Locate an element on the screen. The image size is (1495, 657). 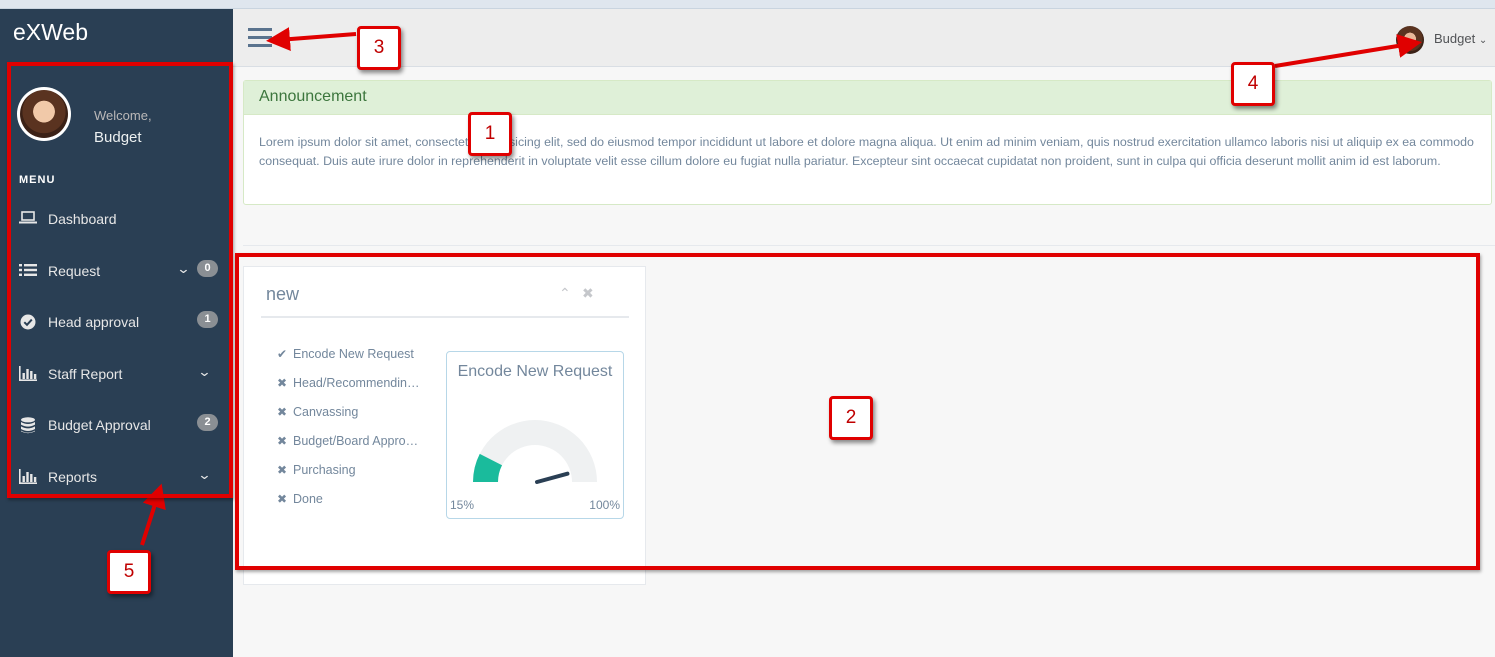
annotation-label-1: 1 is located at coordinates (490, 134).